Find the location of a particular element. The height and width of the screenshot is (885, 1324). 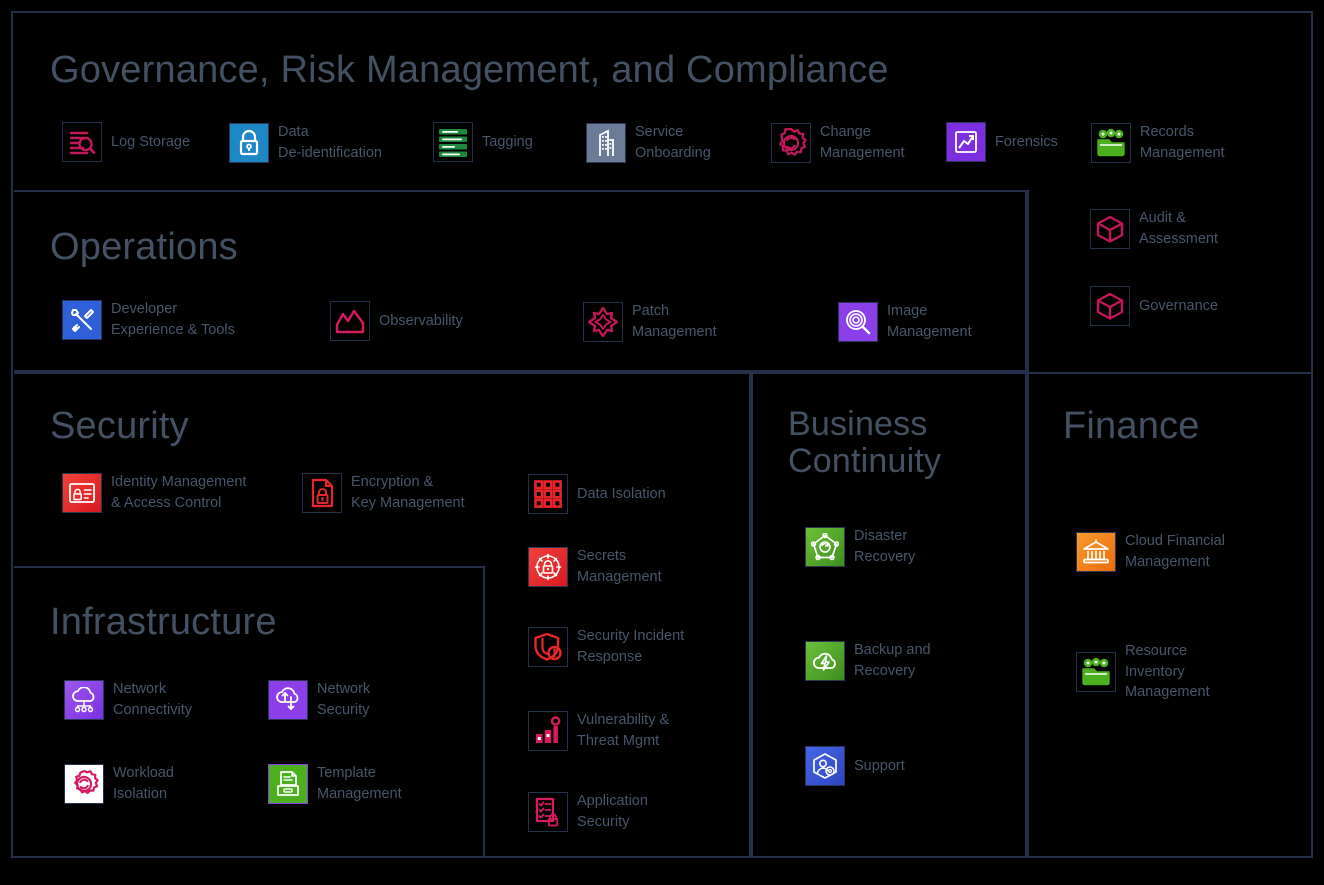

capability-disaster-recovery: Disaster Recovery is located at coordinates (860, 546).